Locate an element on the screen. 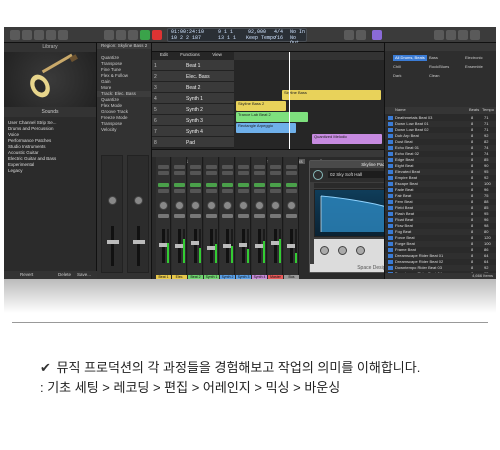 Image resolution: width=500 pixels, height=450 pixels. metronome-icon is located at coordinates (349, 35).